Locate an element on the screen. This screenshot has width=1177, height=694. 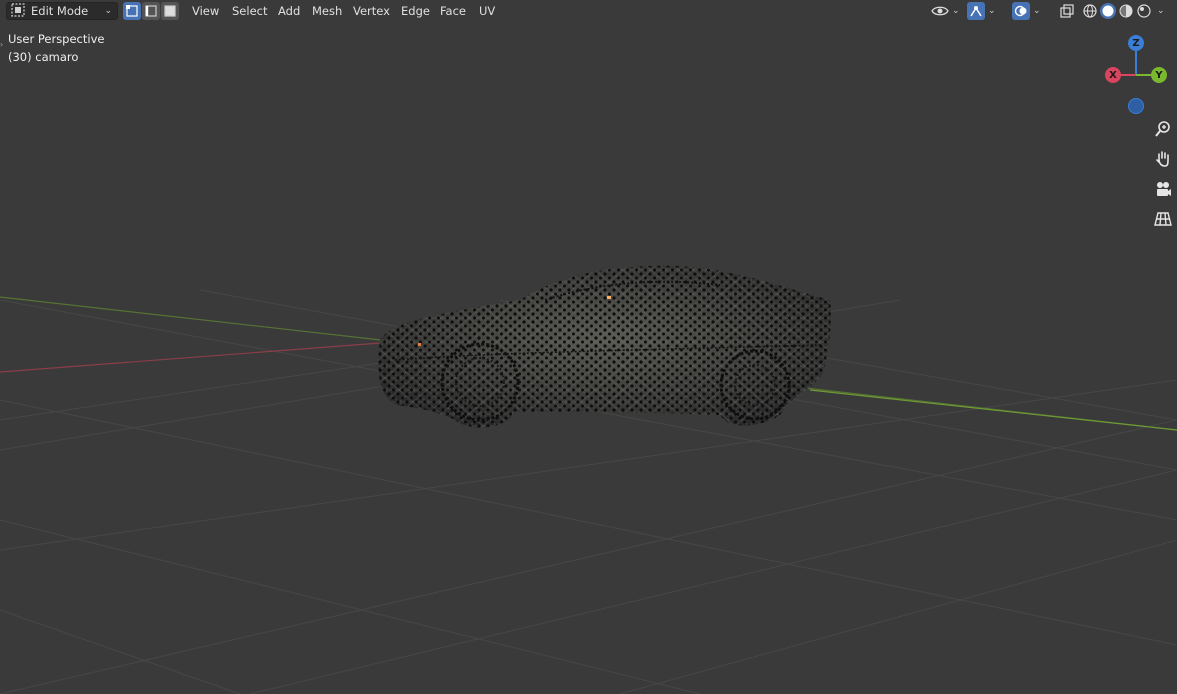
gizmo-neg-z-axis is located at coordinates (1136, 106).